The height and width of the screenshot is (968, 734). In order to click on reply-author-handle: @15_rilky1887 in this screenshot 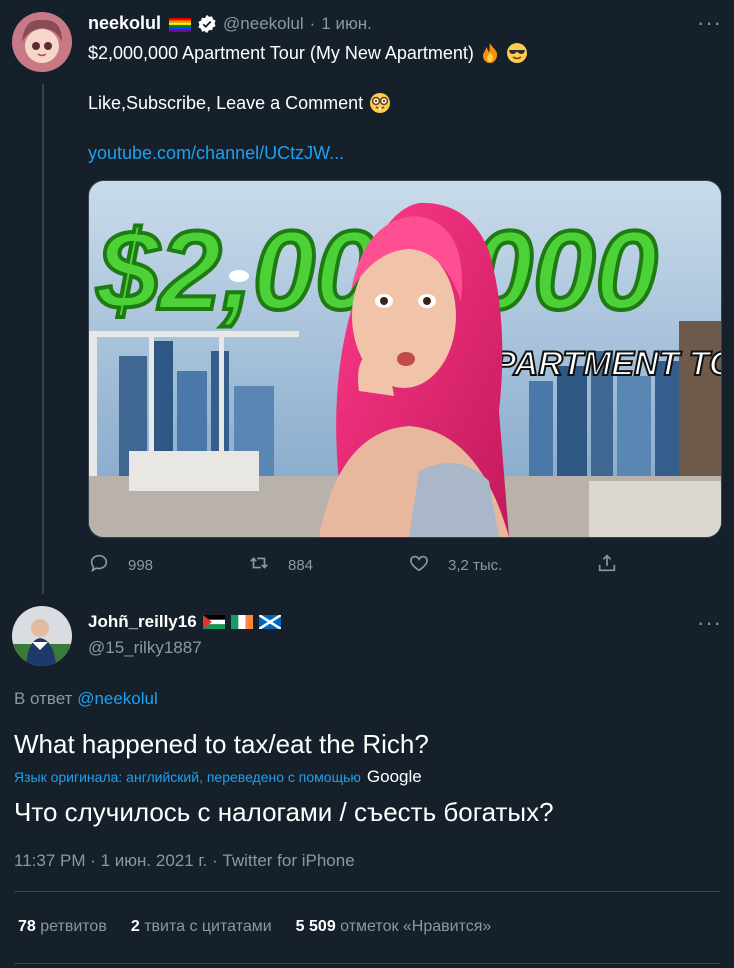, I will do `click(145, 648)`.